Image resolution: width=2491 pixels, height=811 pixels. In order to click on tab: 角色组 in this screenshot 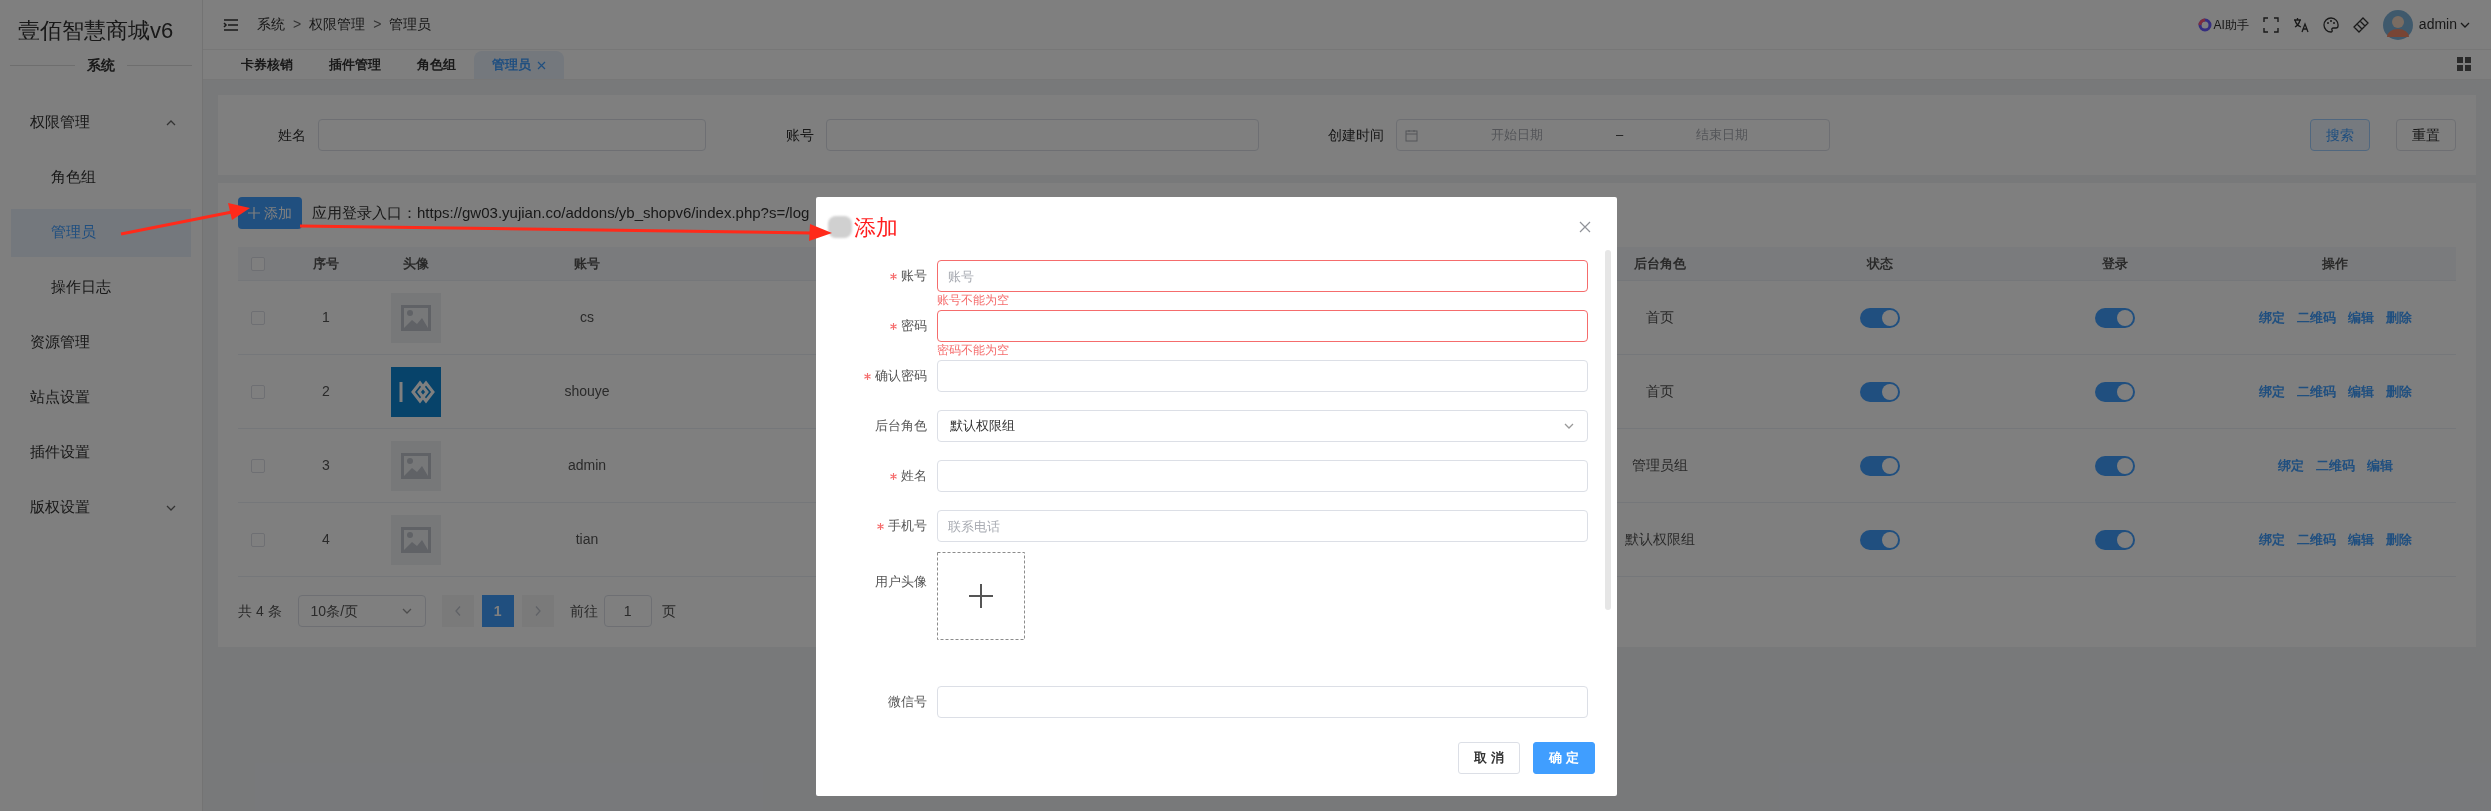, I will do `click(436, 65)`.